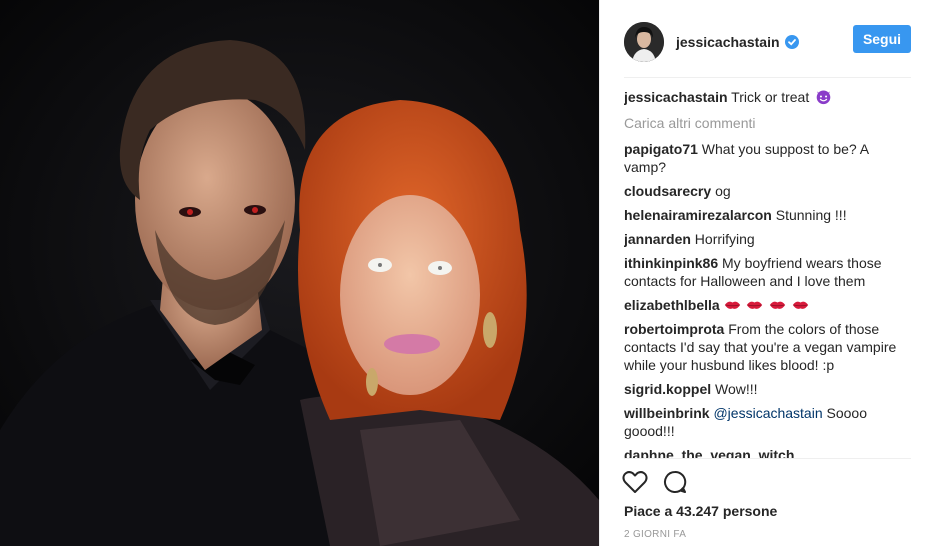  Describe the element at coordinates (791, 41) in the screenshot. I see `verified-badge-icon` at that location.